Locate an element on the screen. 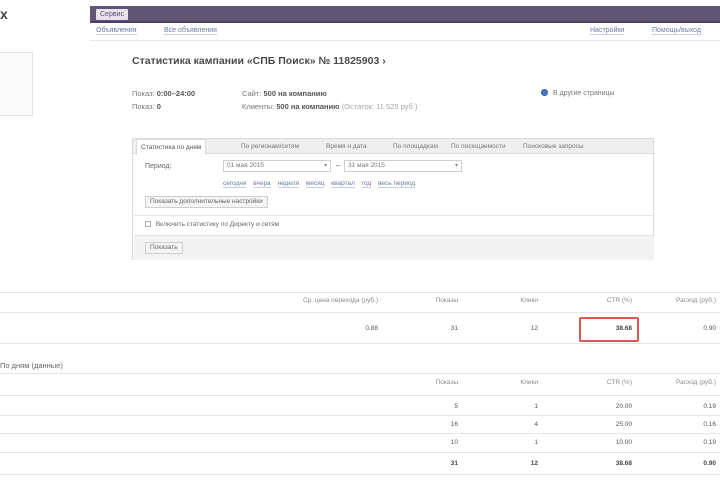 This screenshot has width=720, height=480. daily-header-impressions: Показы is located at coordinates (447, 382).